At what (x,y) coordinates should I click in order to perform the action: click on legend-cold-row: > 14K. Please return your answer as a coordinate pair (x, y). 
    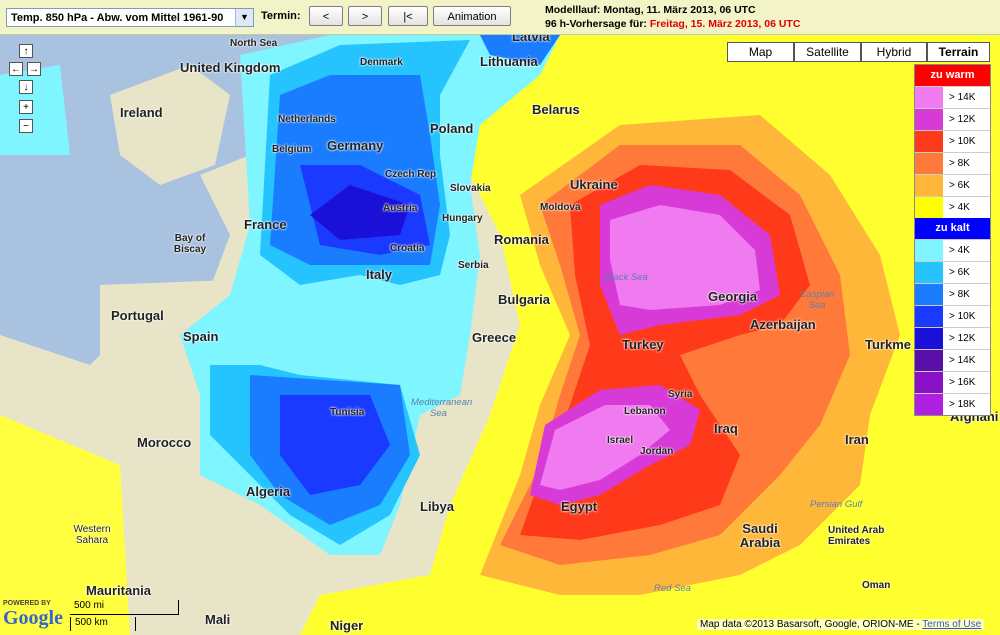
    Looking at the image, I should click on (952, 360).